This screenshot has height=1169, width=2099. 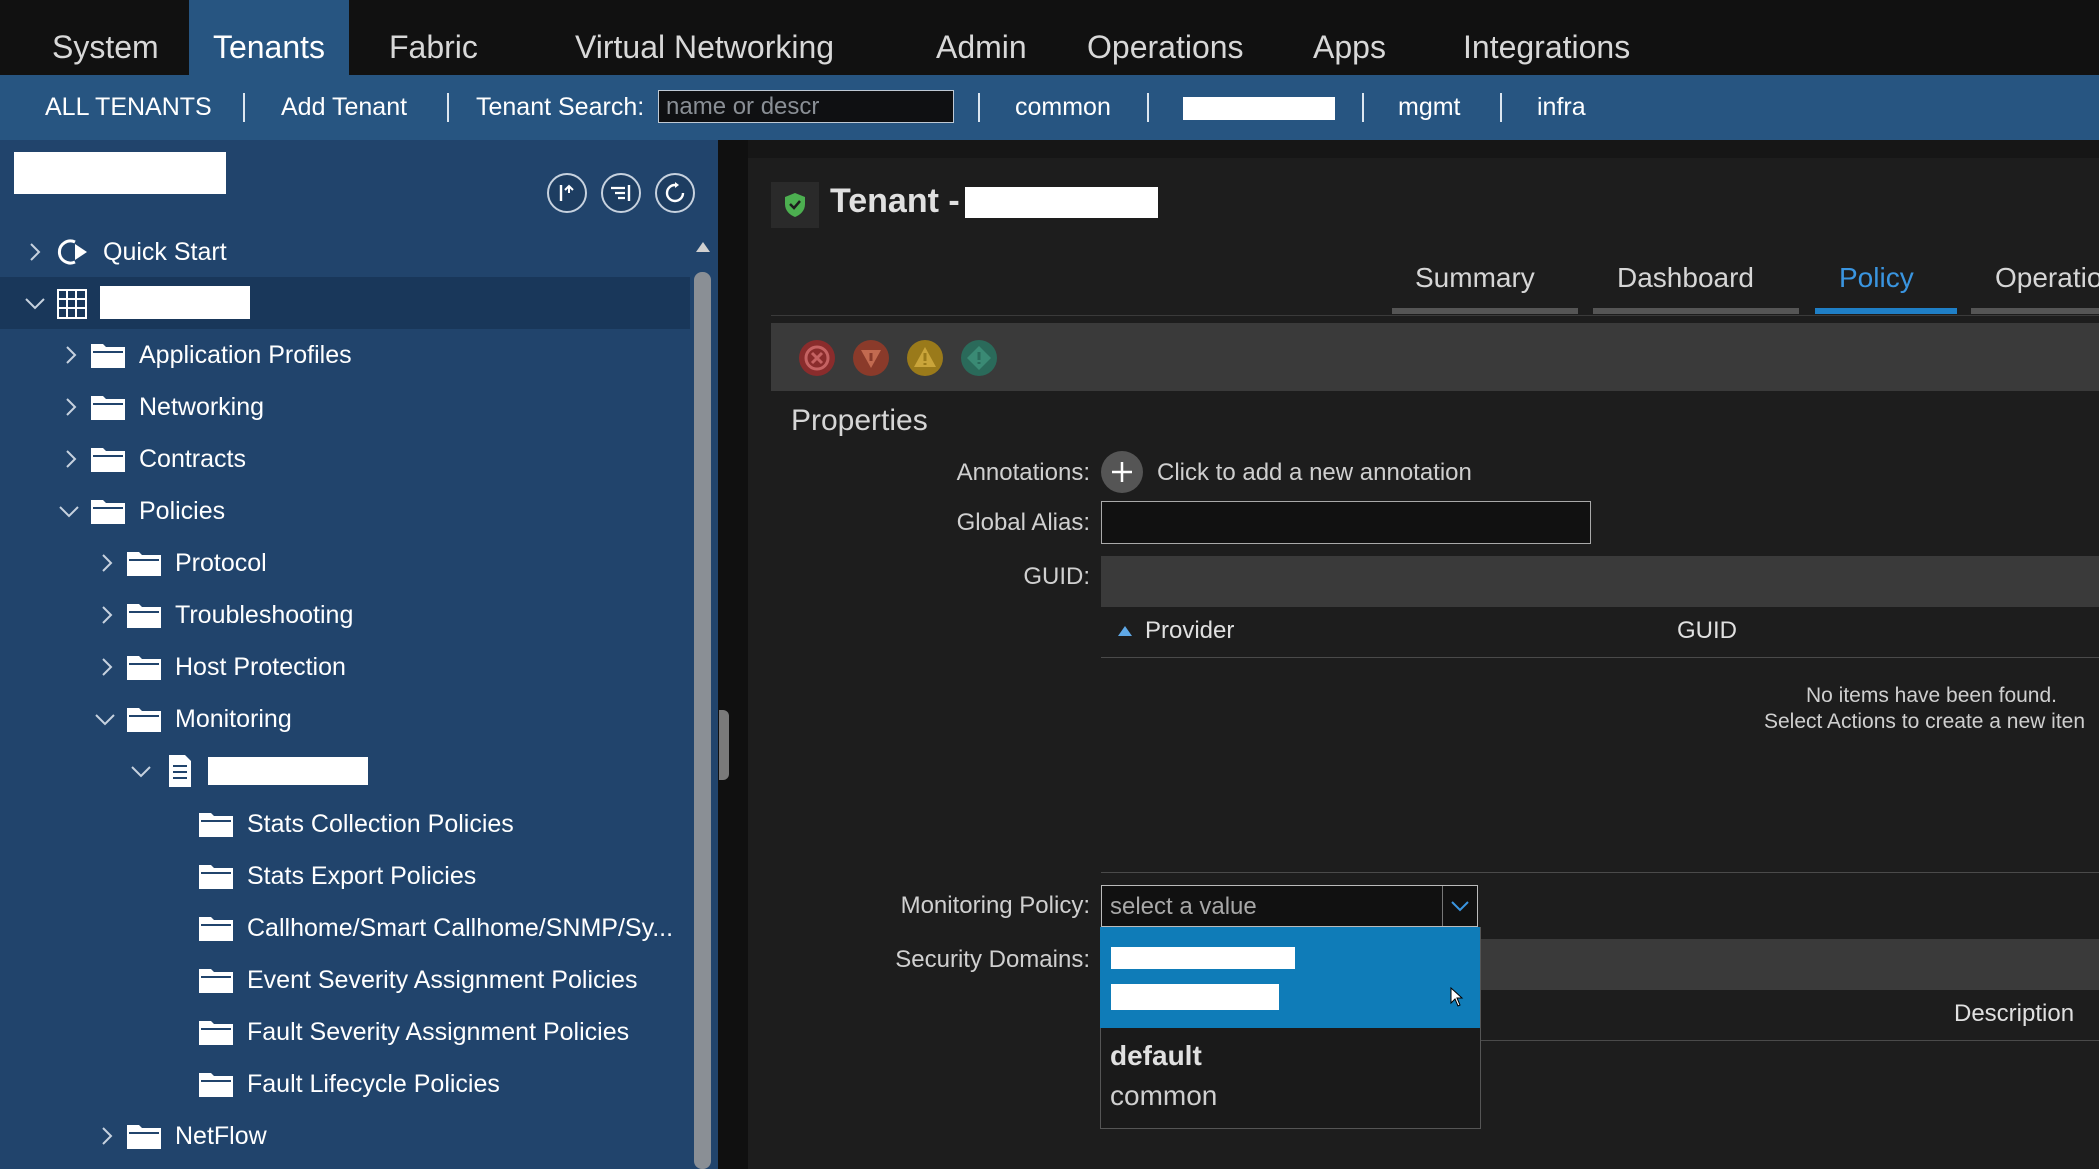 What do you see at coordinates (345, 615) in the screenshot?
I see `tree-item-troubleshooting: Troubleshooting` at bounding box center [345, 615].